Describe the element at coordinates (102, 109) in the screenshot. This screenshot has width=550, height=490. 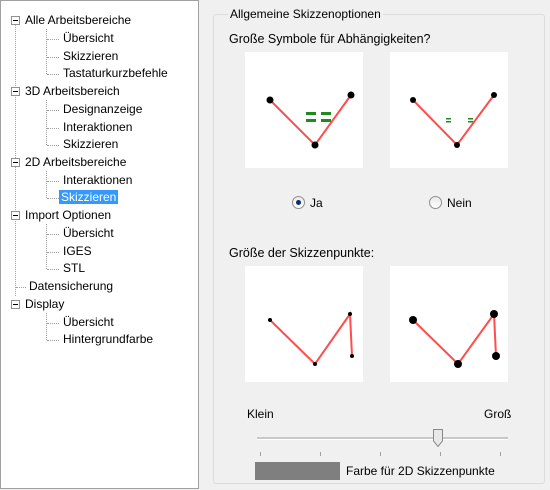
I see `tree-item-designanzeige: Designanzeige` at that location.